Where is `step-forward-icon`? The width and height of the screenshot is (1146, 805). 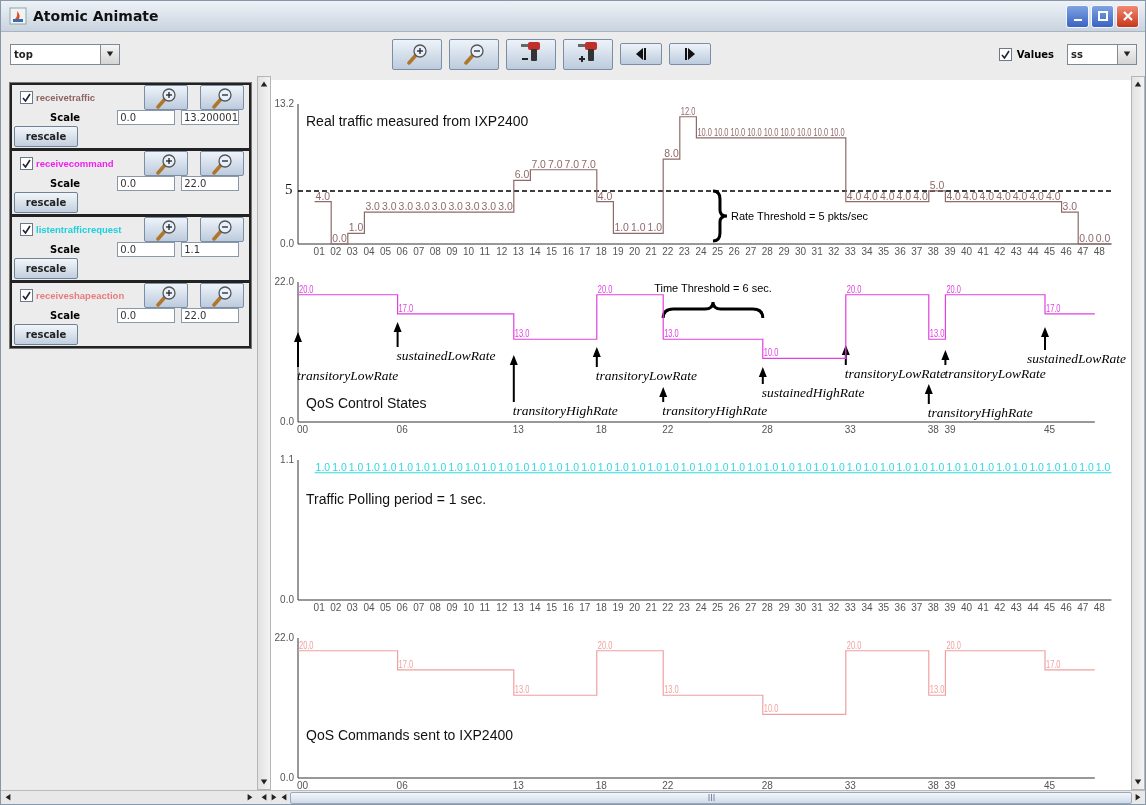
step-forward-icon is located at coordinates (690, 54).